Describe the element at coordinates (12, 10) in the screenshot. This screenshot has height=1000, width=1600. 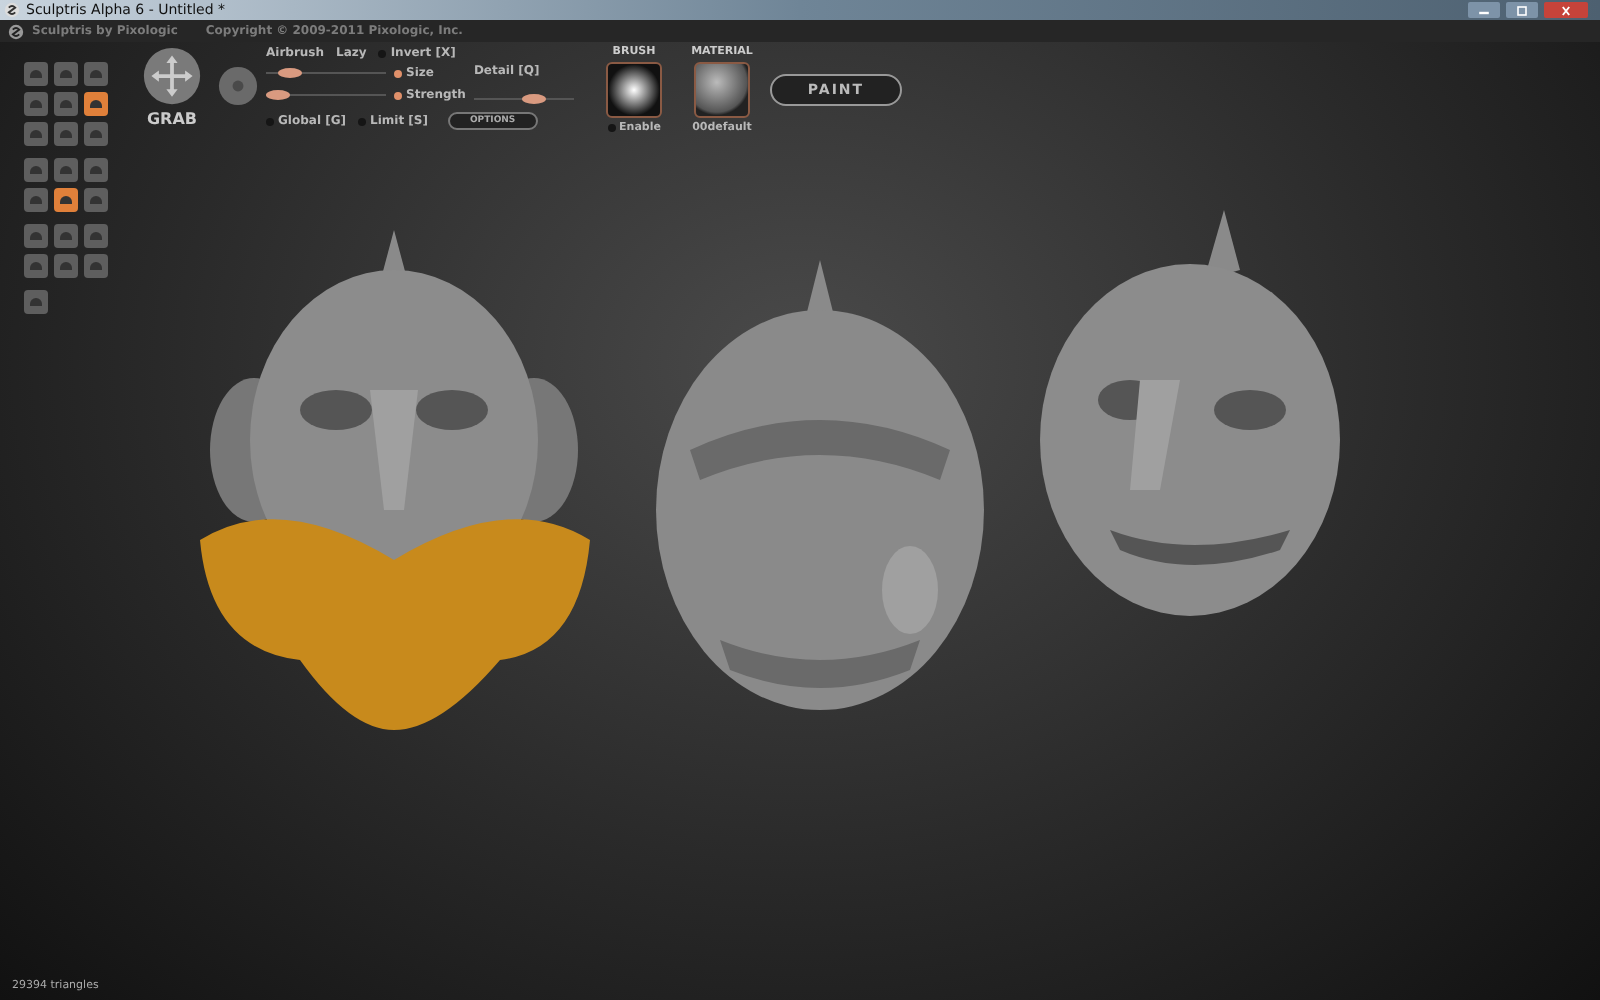
I see `app-logo-icon` at that location.